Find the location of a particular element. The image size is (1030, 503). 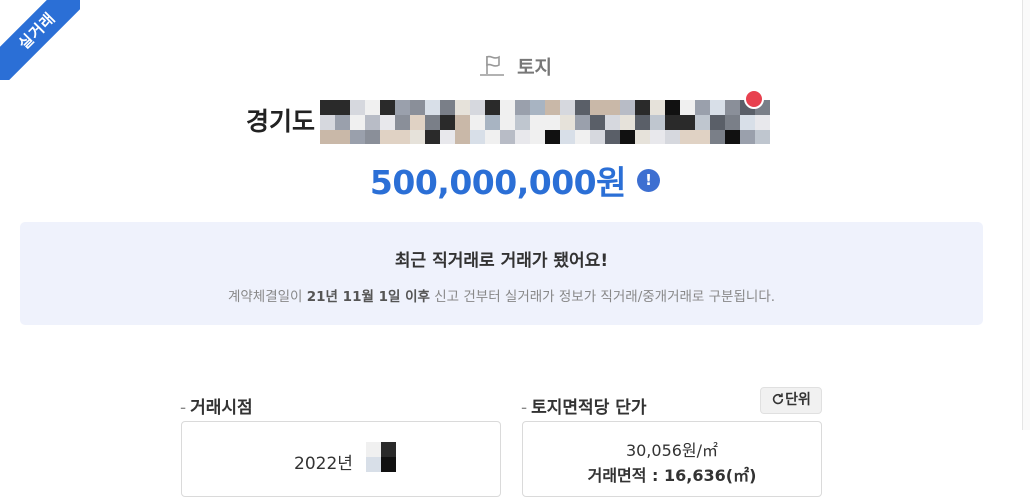

unit-price-label-text: 토지면적당 단가 is located at coordinates (589, 408).